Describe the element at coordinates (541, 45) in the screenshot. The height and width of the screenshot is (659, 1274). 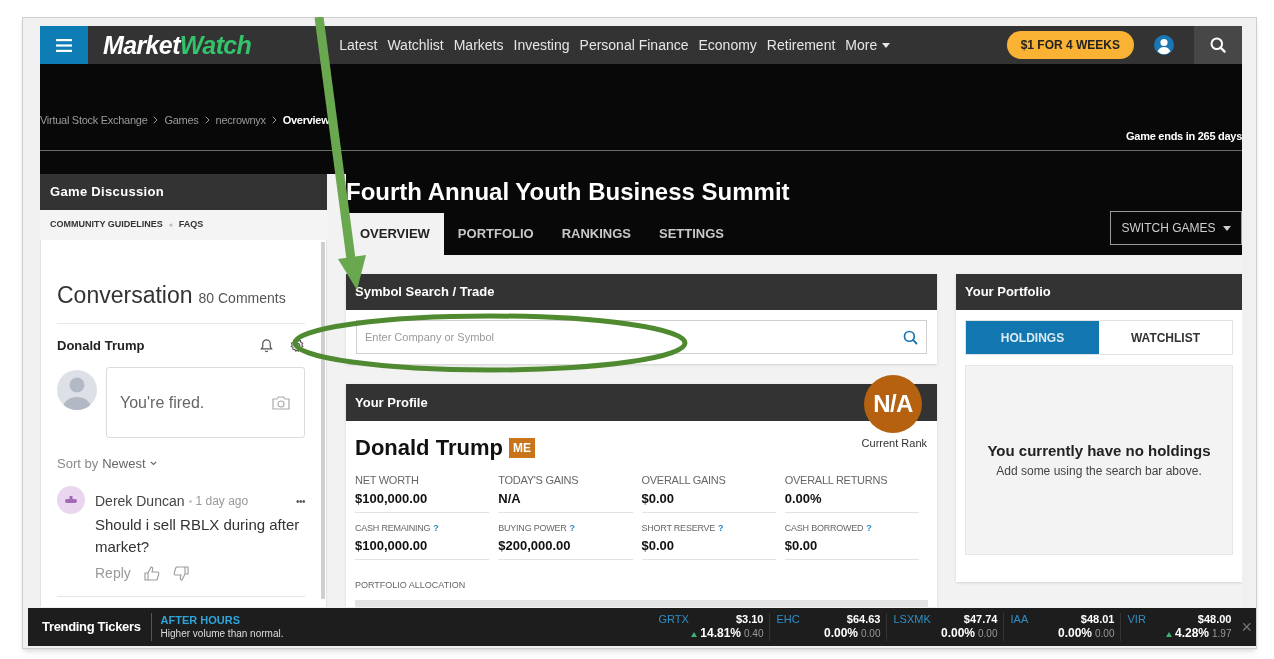
I see `nav-link: Investing` at that location.